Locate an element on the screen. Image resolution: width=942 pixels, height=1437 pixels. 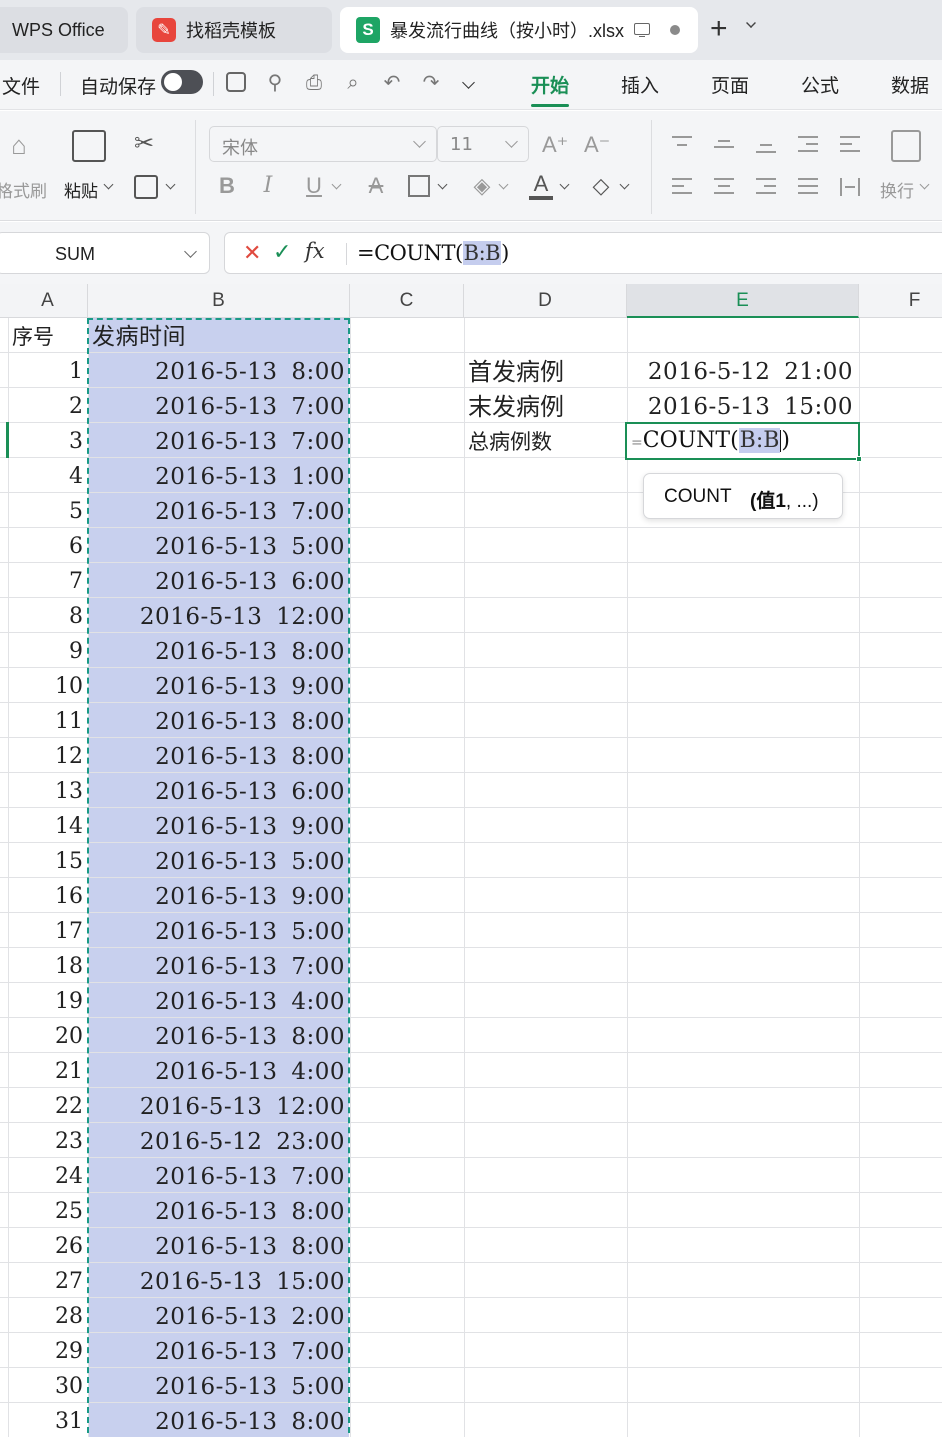
cell-a: 18 is located at coordinates (47, 965).